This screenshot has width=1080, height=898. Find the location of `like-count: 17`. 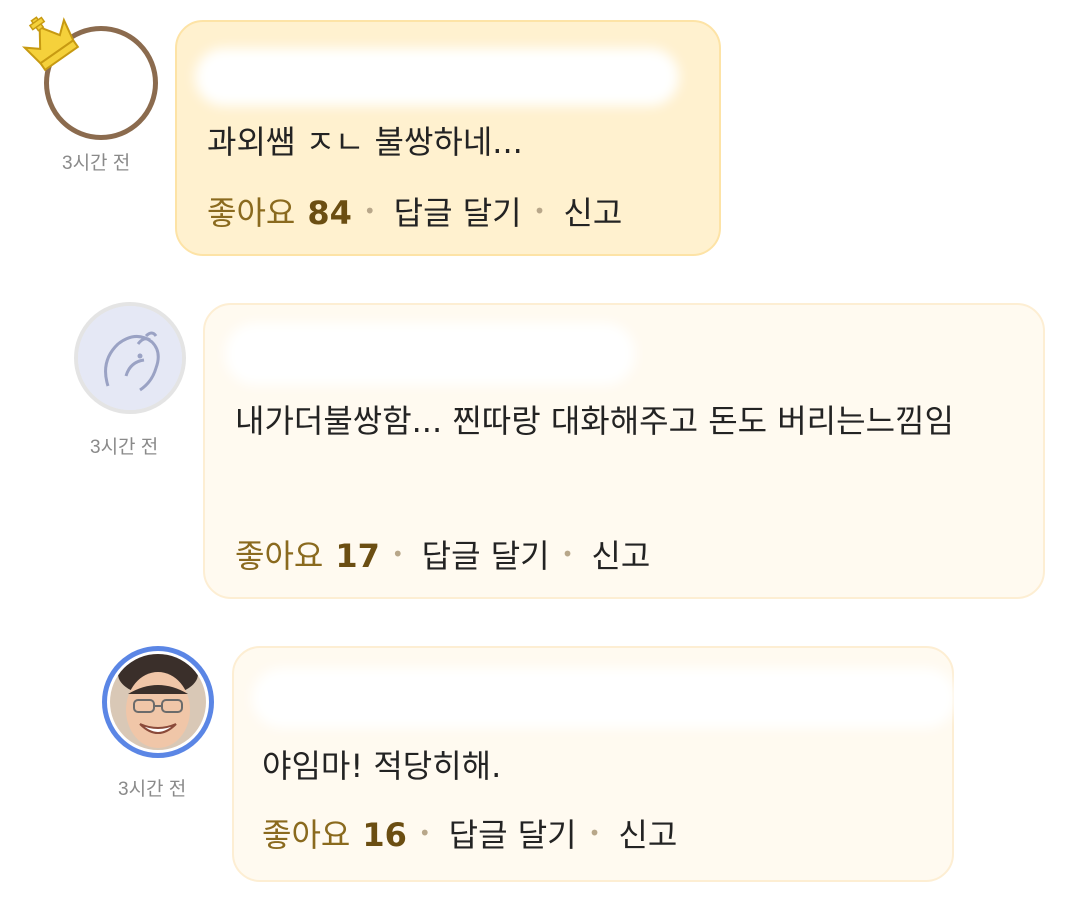

like-count: 17 is located at coordinates (357, 556).